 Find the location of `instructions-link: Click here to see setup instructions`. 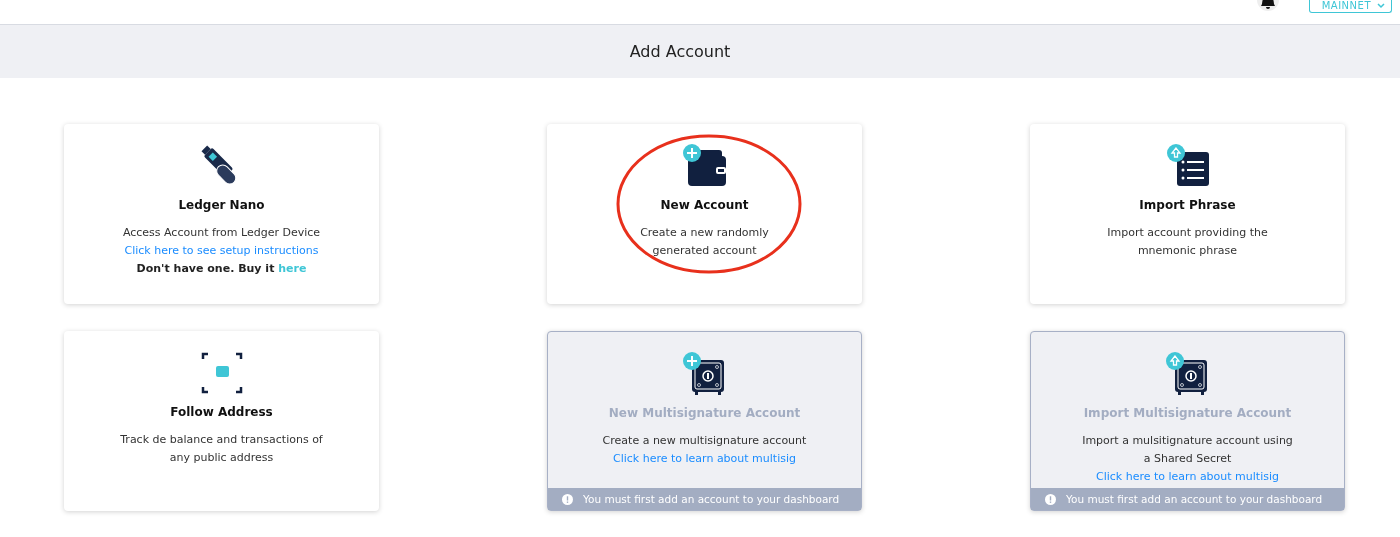

instructions-link: Click here to see setup instructions is located at coordinates (221, 251).